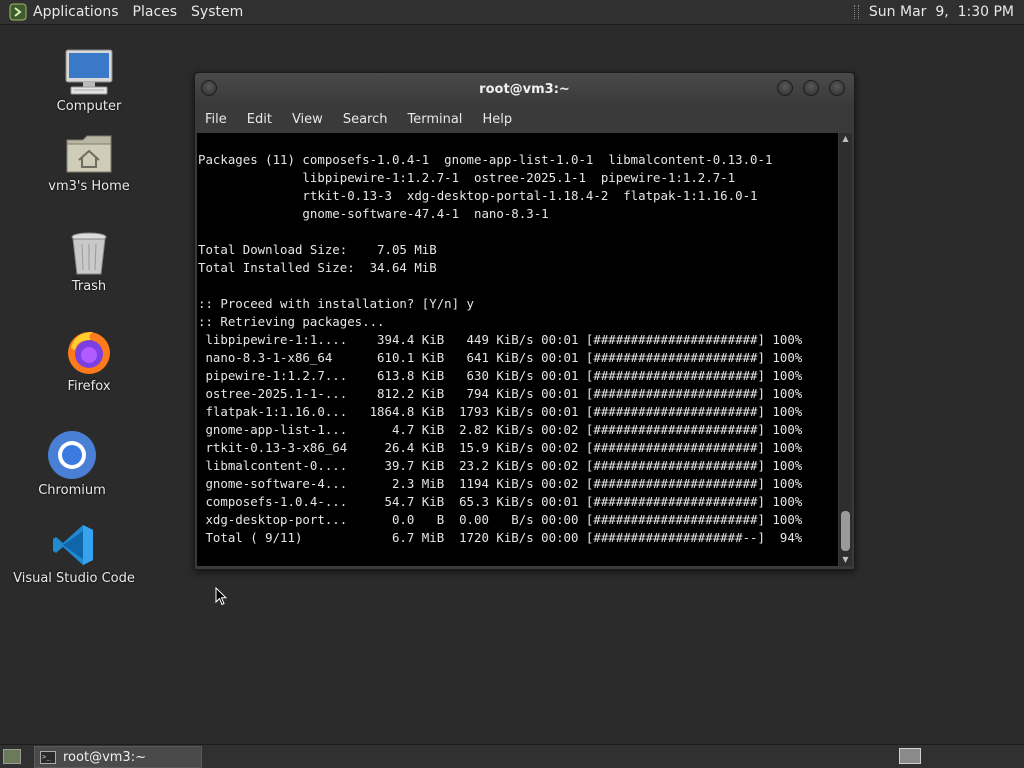 This screenshot has width=1024, height=768. Describe the element at coordinates (785, 88) in the screenshot. I see `minimize-icon` at that location.